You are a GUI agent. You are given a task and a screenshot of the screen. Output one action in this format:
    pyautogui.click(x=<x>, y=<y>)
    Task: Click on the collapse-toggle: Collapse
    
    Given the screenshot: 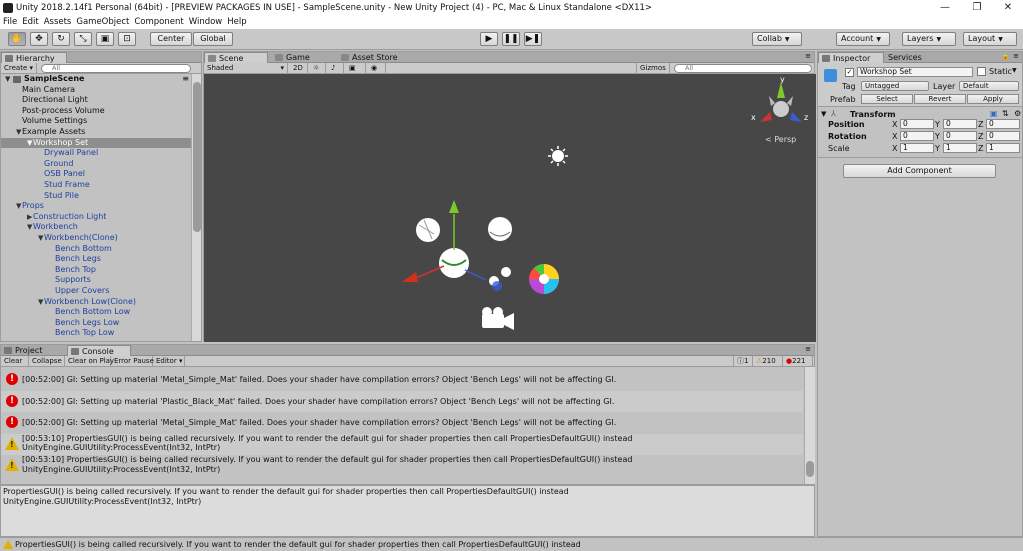 What is the action you would take?
    pyautogui.click(x=47, y=361)
    